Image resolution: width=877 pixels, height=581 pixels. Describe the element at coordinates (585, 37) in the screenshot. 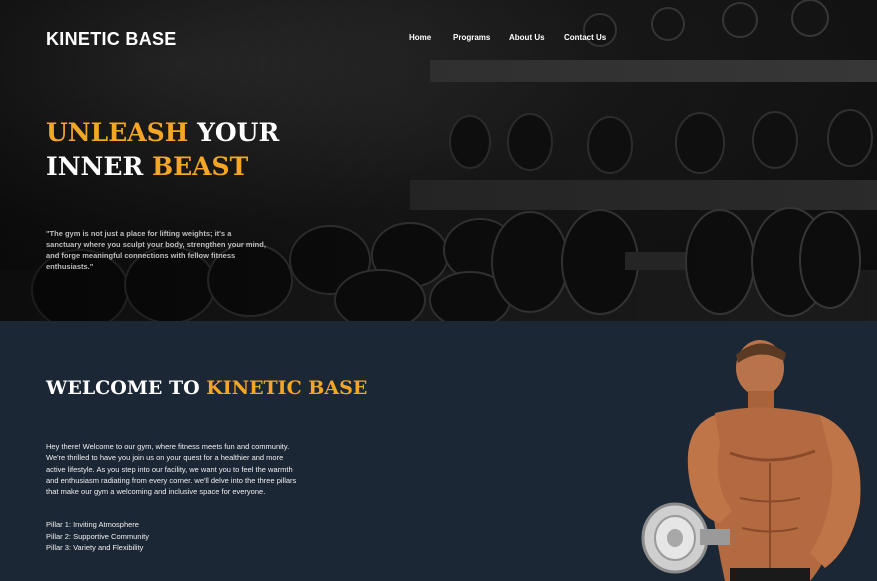

I see `nav-link-contact-us: Contact Us` at that location.